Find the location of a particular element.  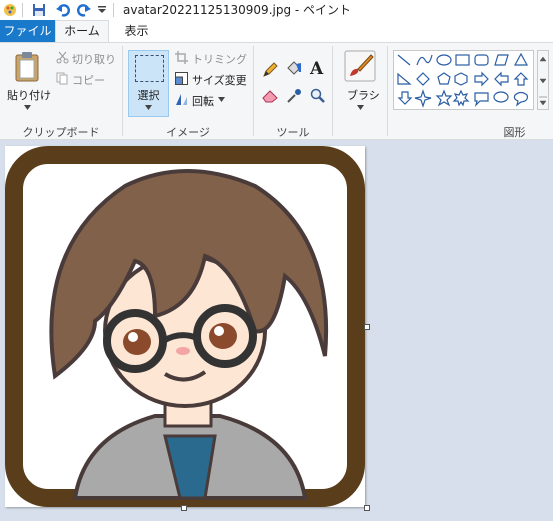

select-button: 選択 is located at coordinates (148, 83).